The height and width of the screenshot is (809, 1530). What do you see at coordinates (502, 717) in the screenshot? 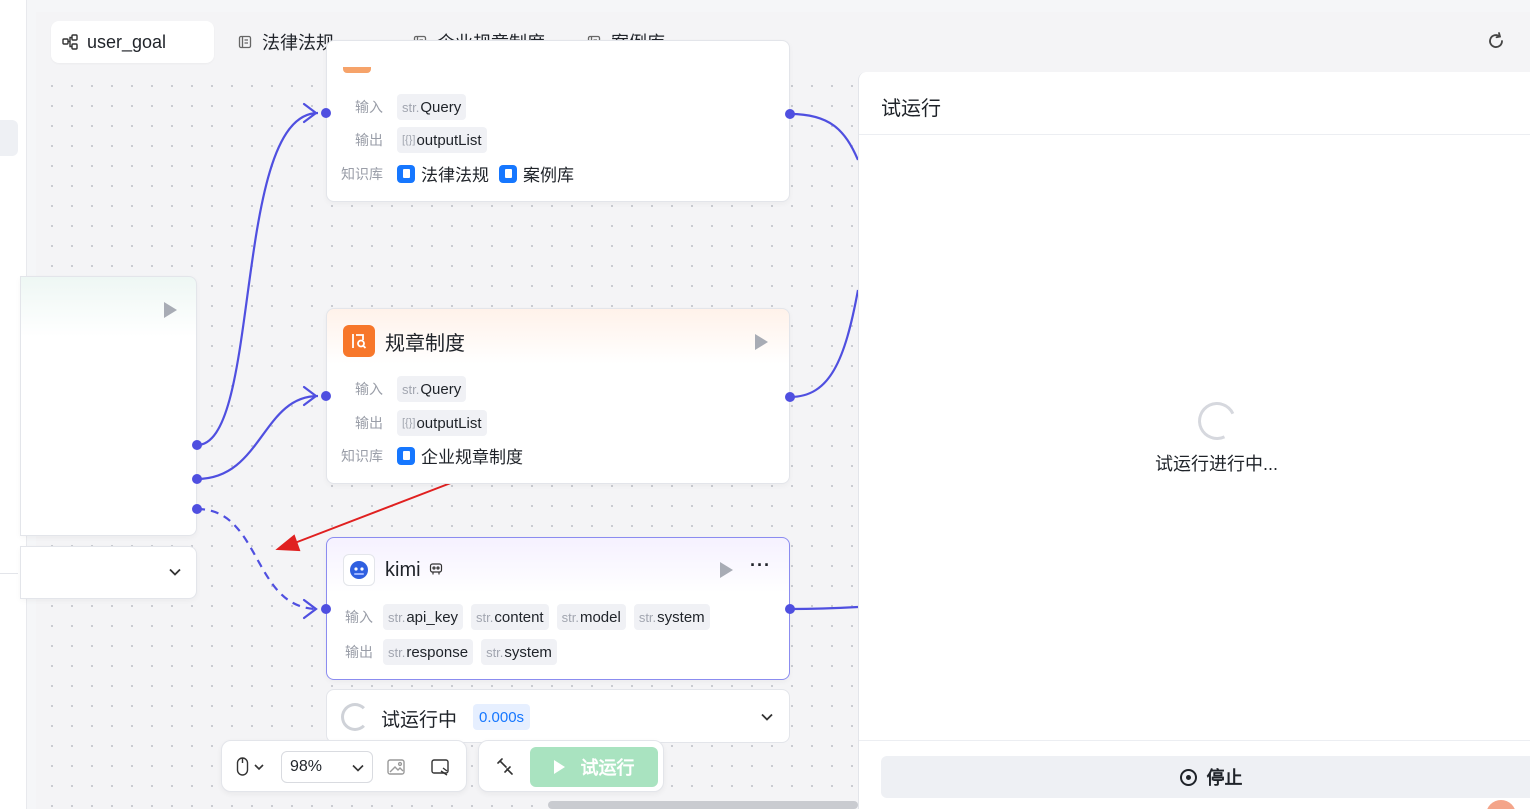
I see `elapsed-time-badge: 0.000s` at bounding box center [502, 717].